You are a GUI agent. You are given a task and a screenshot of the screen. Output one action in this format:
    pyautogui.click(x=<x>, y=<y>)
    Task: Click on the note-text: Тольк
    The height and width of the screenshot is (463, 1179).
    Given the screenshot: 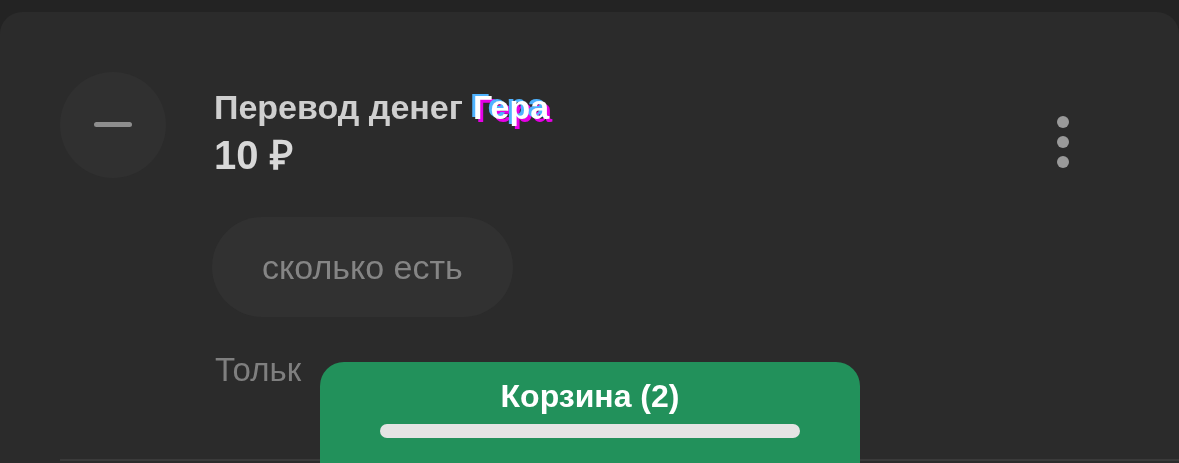 What is the action you would take?
    pyautogui.click(x=259, y=370)
    